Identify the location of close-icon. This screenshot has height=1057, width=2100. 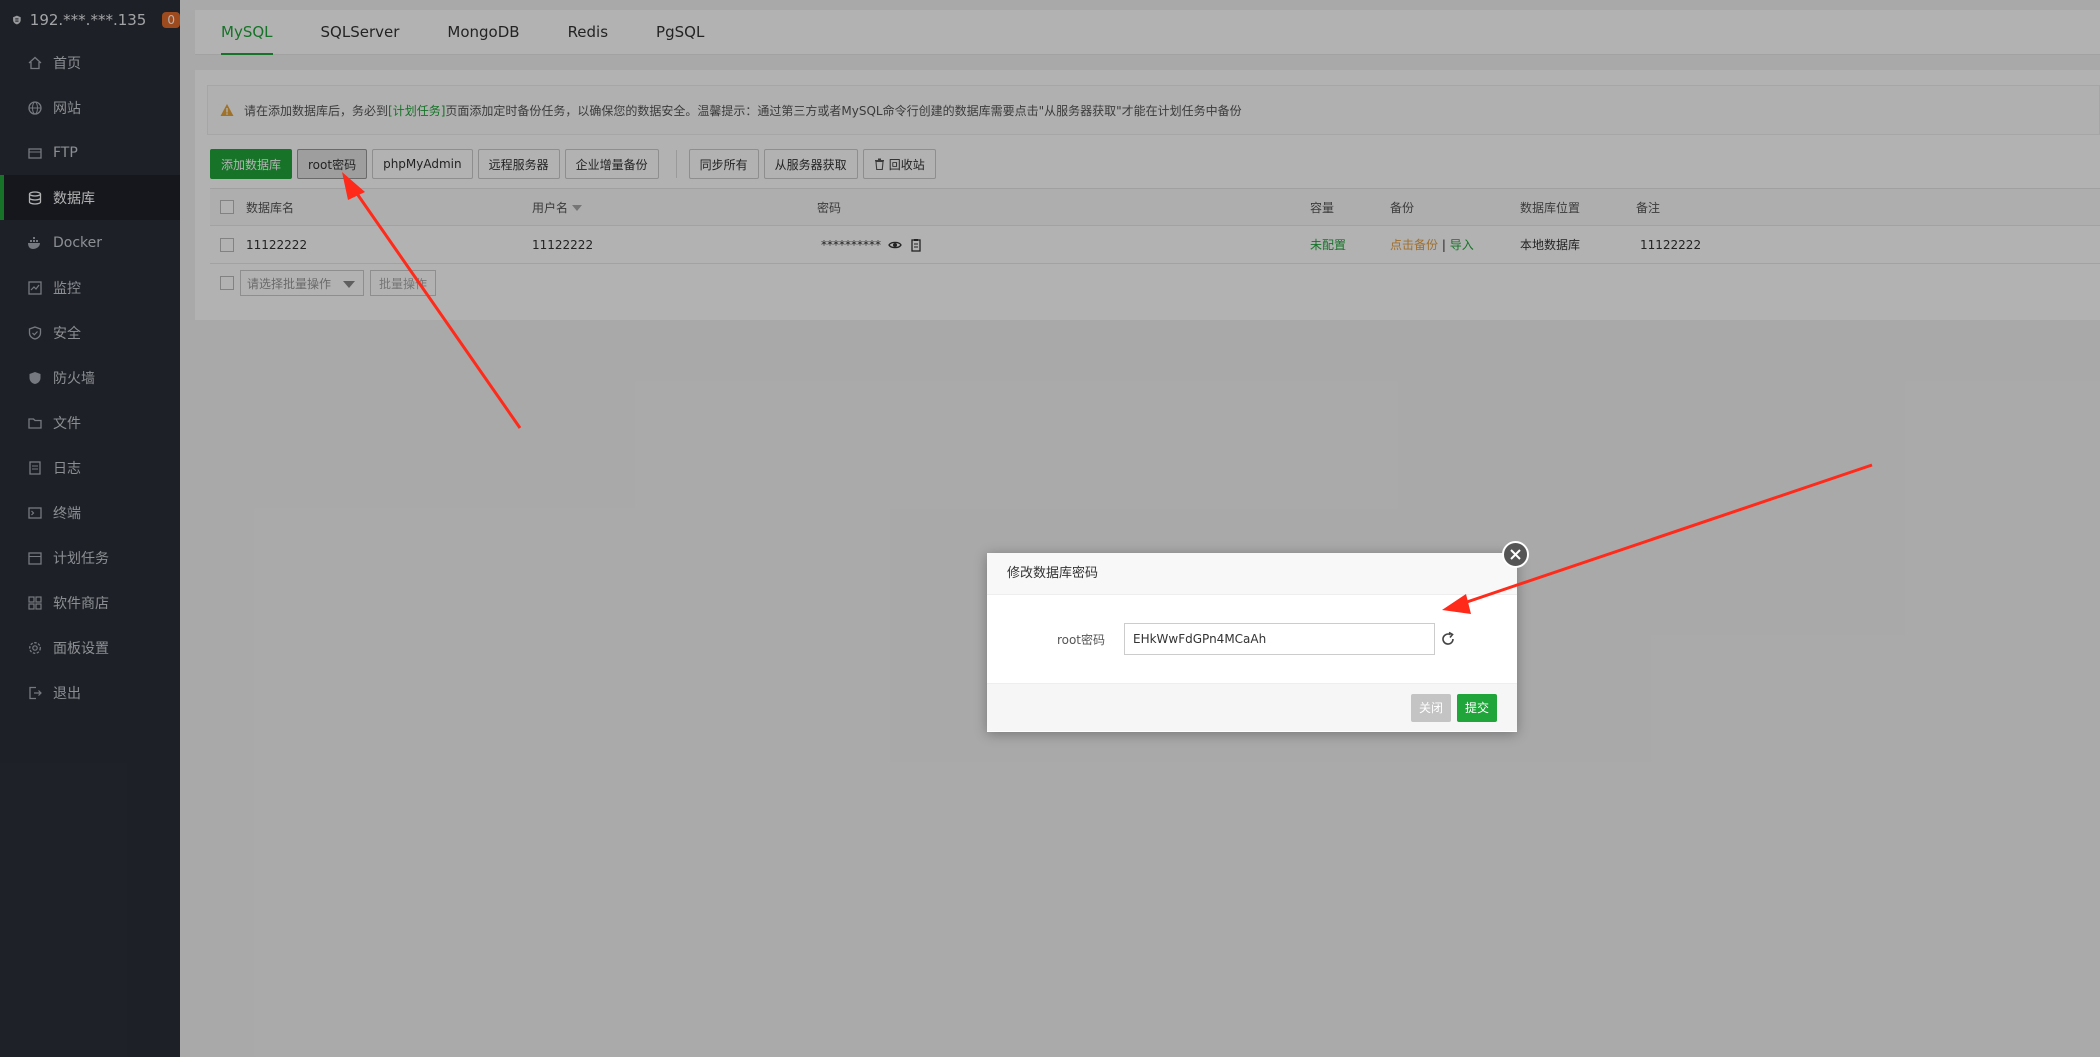
(1515, 554).